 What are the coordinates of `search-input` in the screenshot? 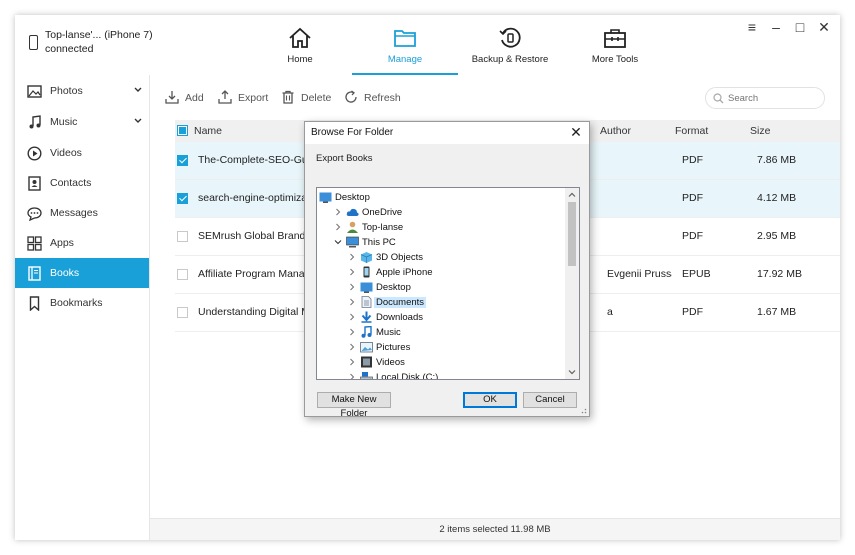 It's located at (773, 98).